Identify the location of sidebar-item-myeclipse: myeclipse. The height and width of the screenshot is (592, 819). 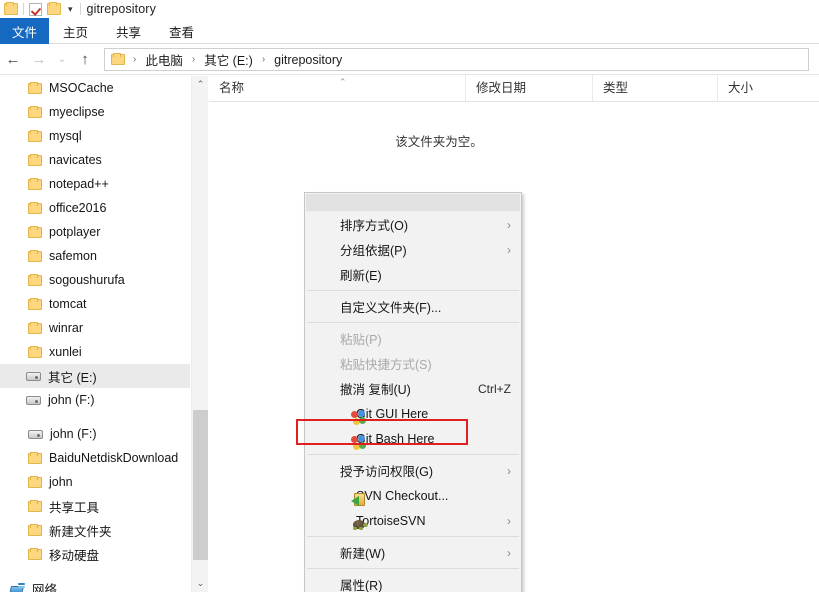
(95, 112).